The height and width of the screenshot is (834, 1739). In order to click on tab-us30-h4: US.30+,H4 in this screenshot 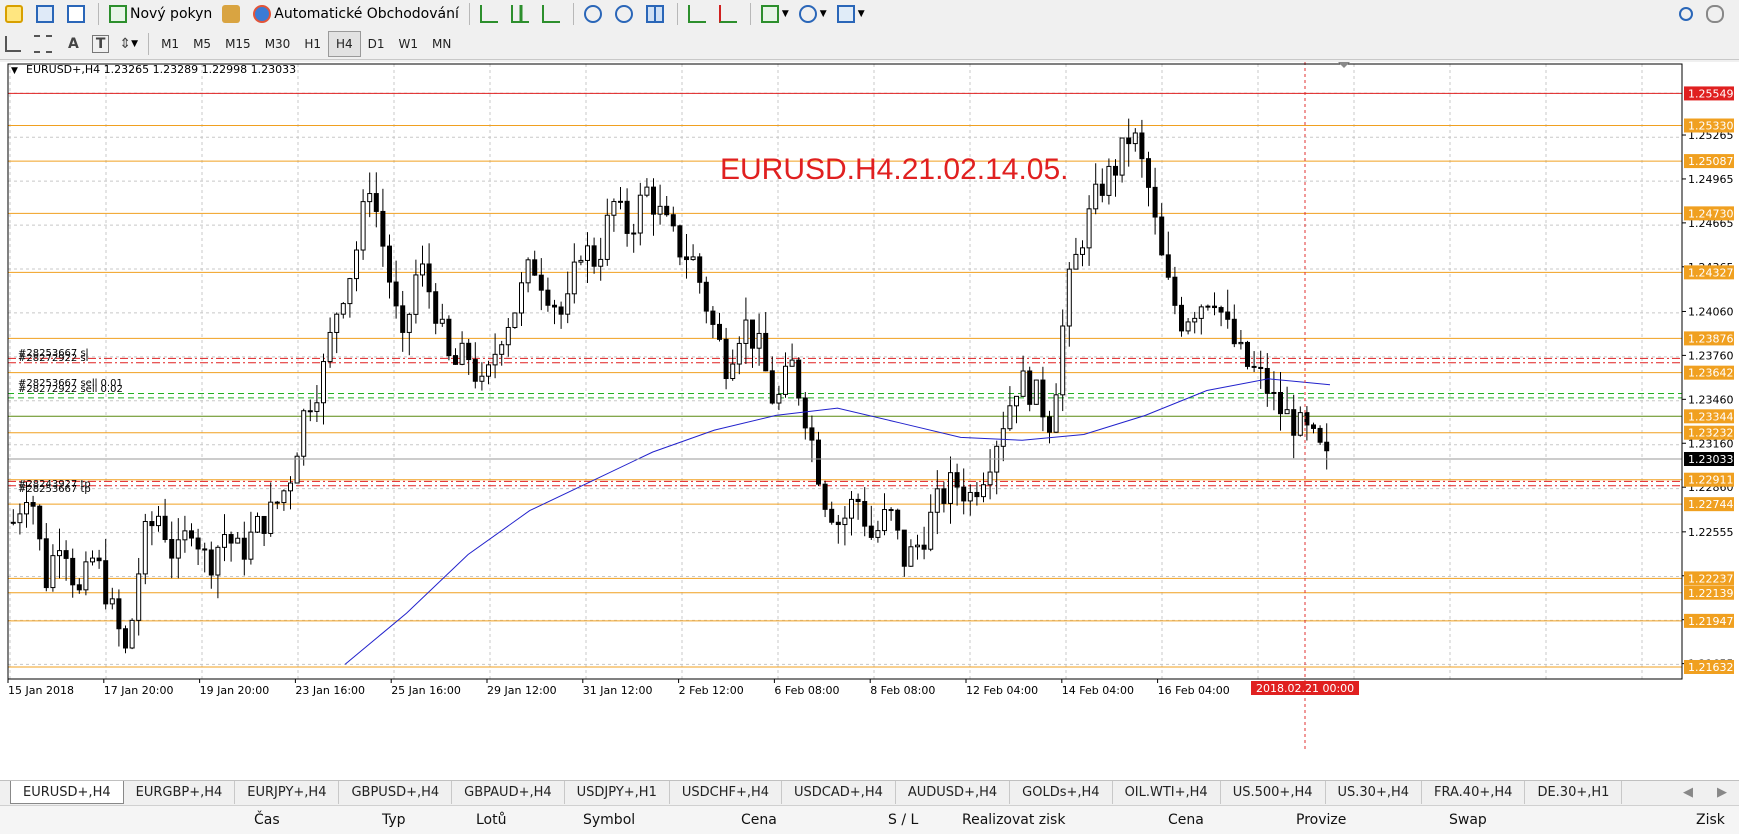, I will do `click(1374, 792)`.